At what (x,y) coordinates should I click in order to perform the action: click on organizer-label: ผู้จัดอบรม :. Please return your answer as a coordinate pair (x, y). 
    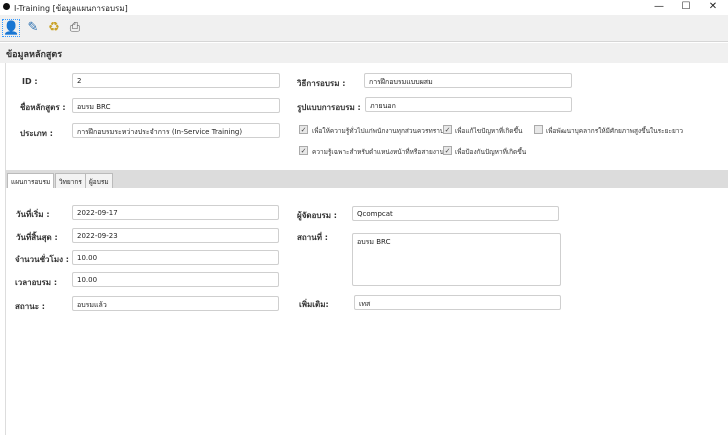
    Looking at the image, I should click on (317, 215).